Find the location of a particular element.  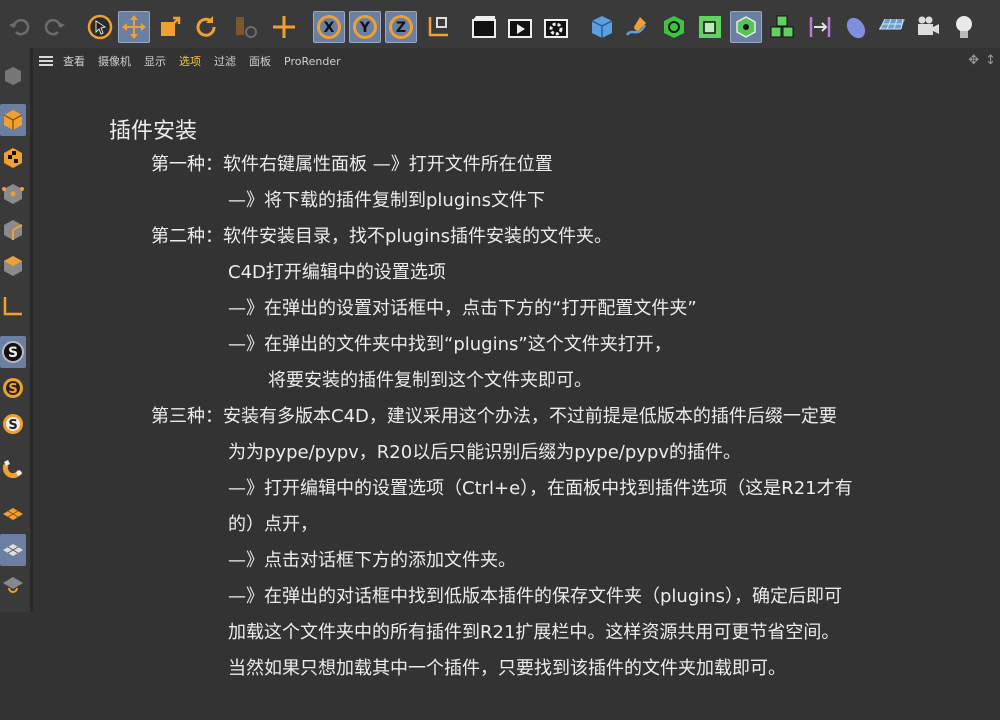

pan-icon: ✥ is located at coordinates (973, 61).